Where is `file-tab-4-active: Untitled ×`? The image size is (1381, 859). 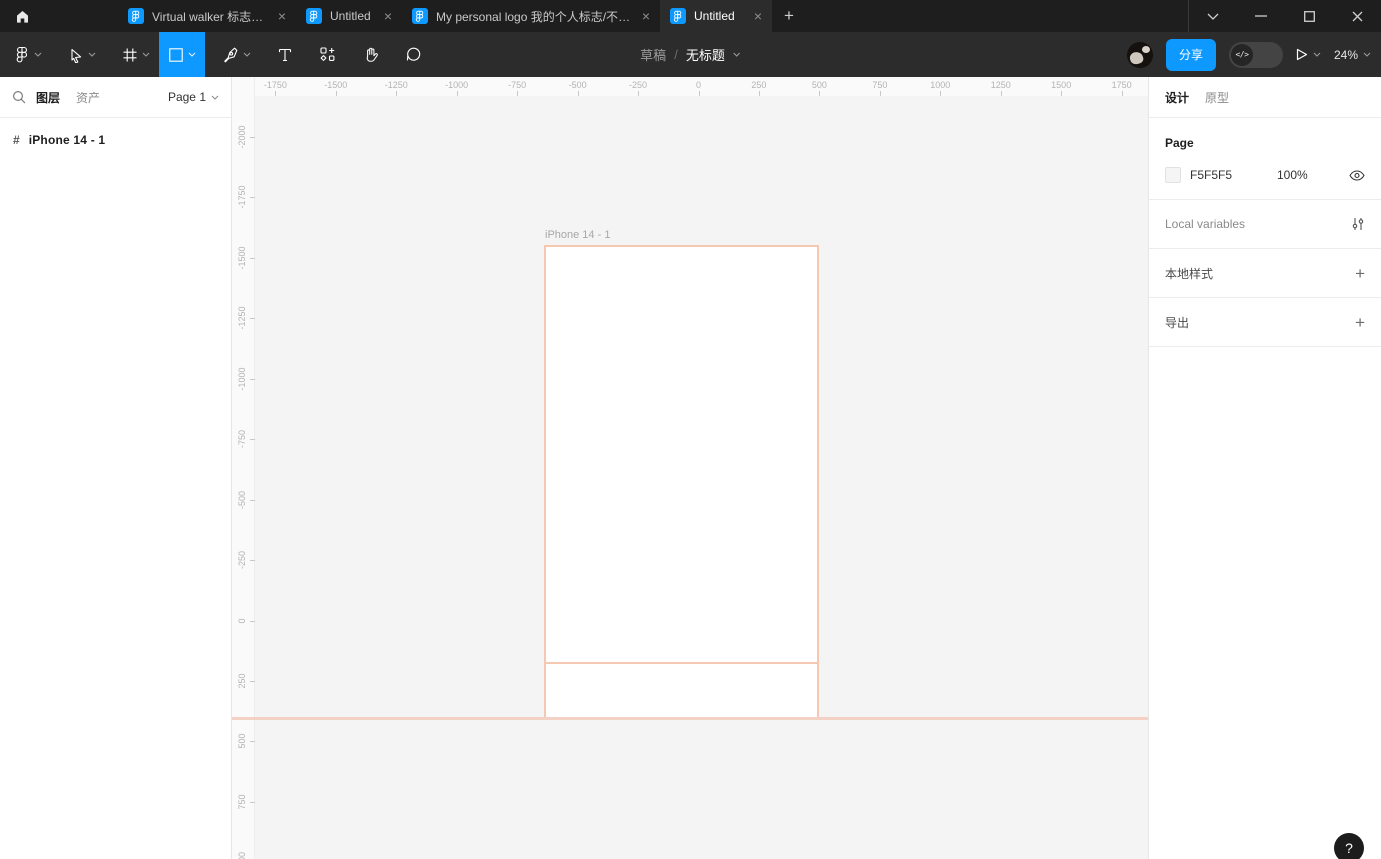 file-tab-4-active: Untitled × is located at coordinates (716, 16).